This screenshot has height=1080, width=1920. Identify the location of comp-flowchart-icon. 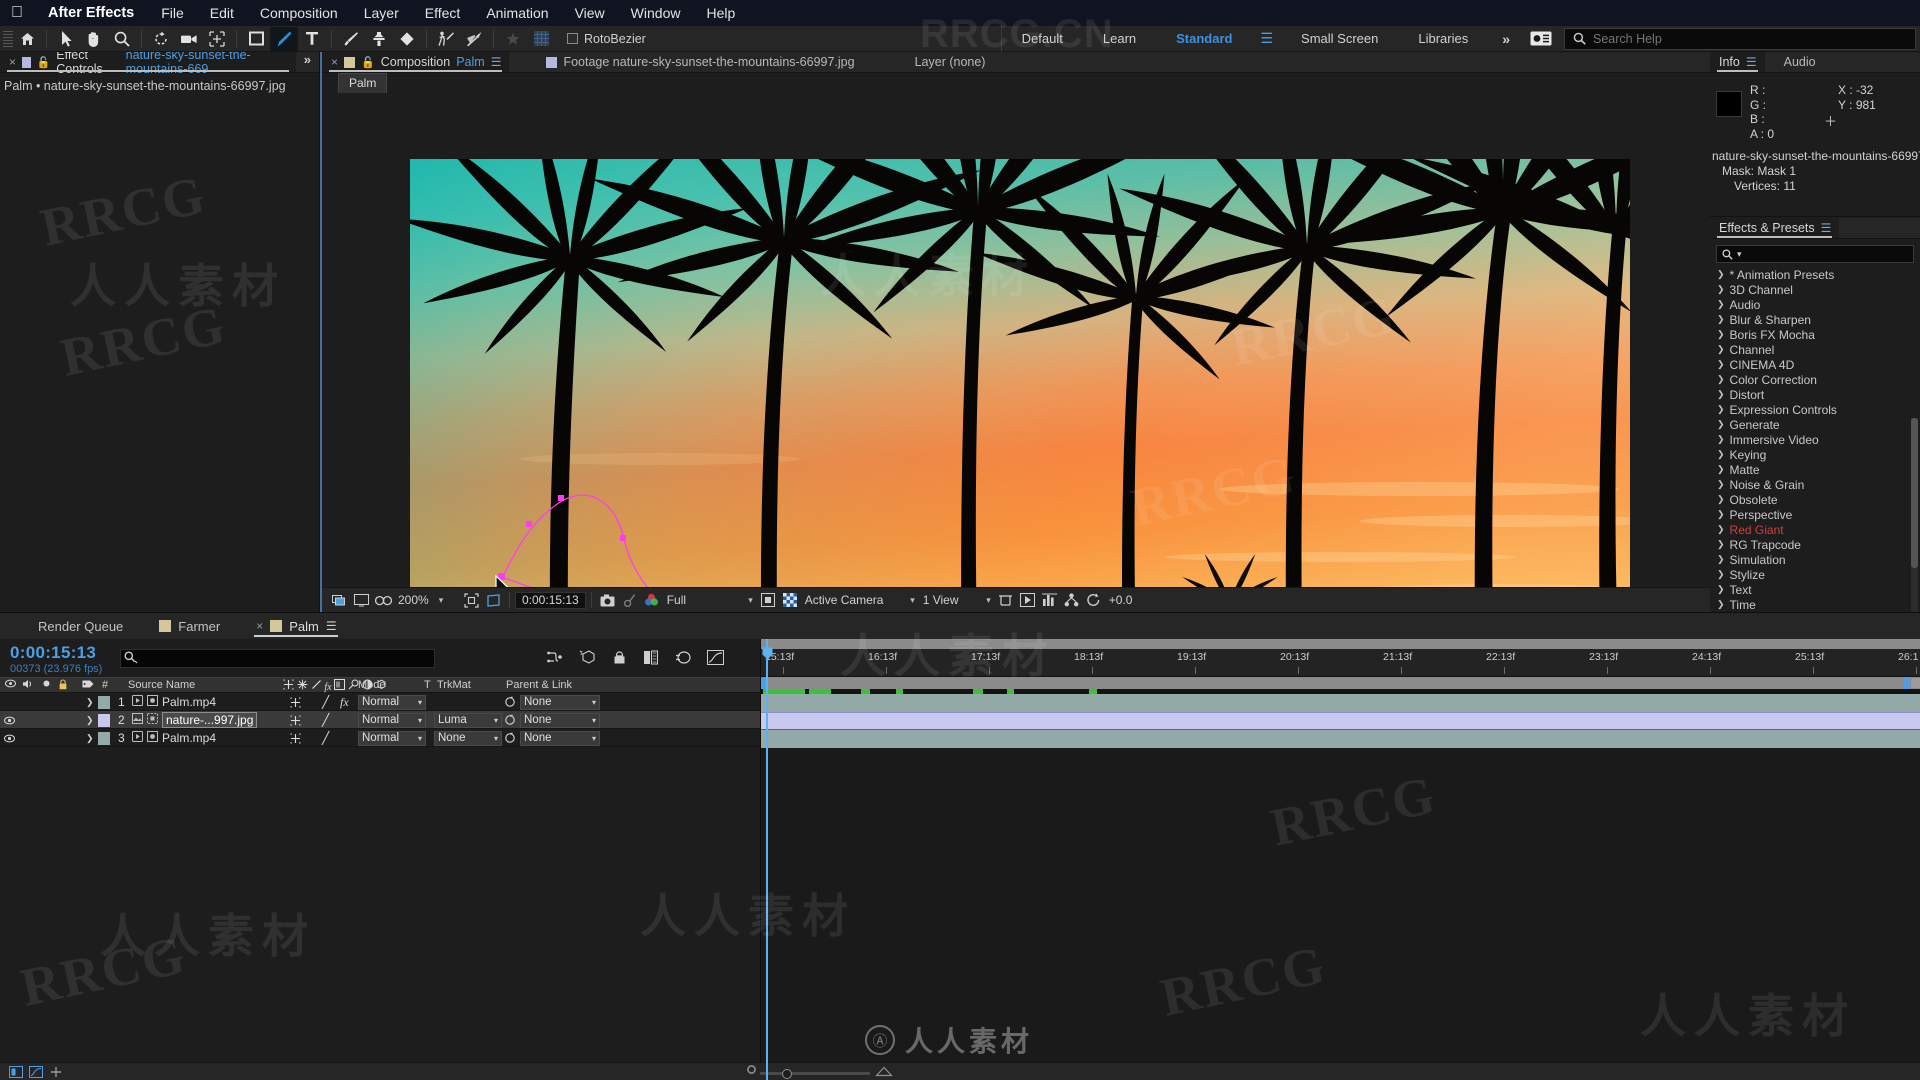
(1072, 600).